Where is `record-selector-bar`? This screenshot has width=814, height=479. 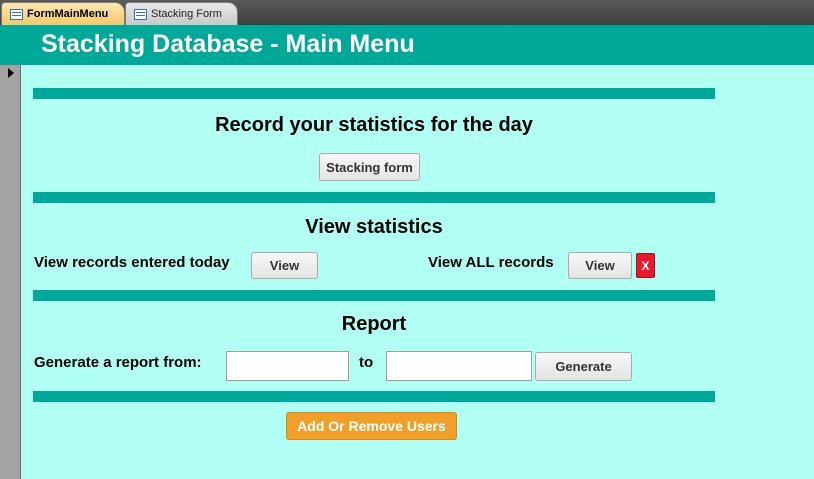 record-selector-bar is located at coordinates (10, 252).